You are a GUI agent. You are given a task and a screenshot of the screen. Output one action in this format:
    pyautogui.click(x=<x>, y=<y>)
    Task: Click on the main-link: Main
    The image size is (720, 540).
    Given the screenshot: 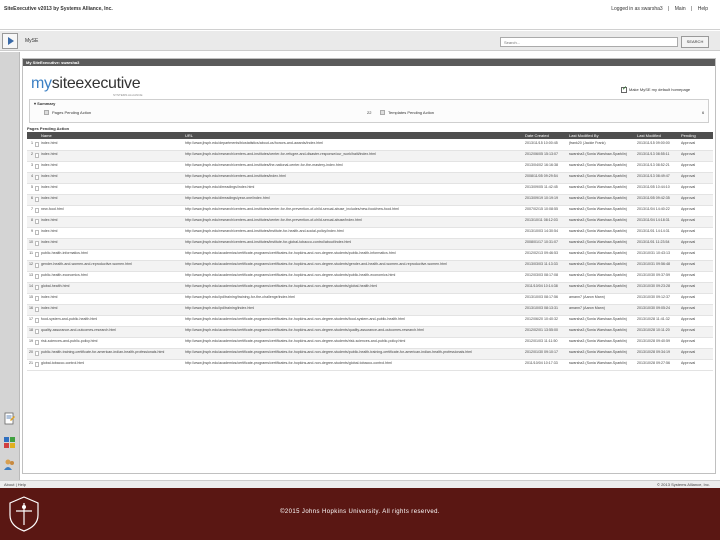 What is the action you would take?
    pyautogui.click(x=680, y=9)
    